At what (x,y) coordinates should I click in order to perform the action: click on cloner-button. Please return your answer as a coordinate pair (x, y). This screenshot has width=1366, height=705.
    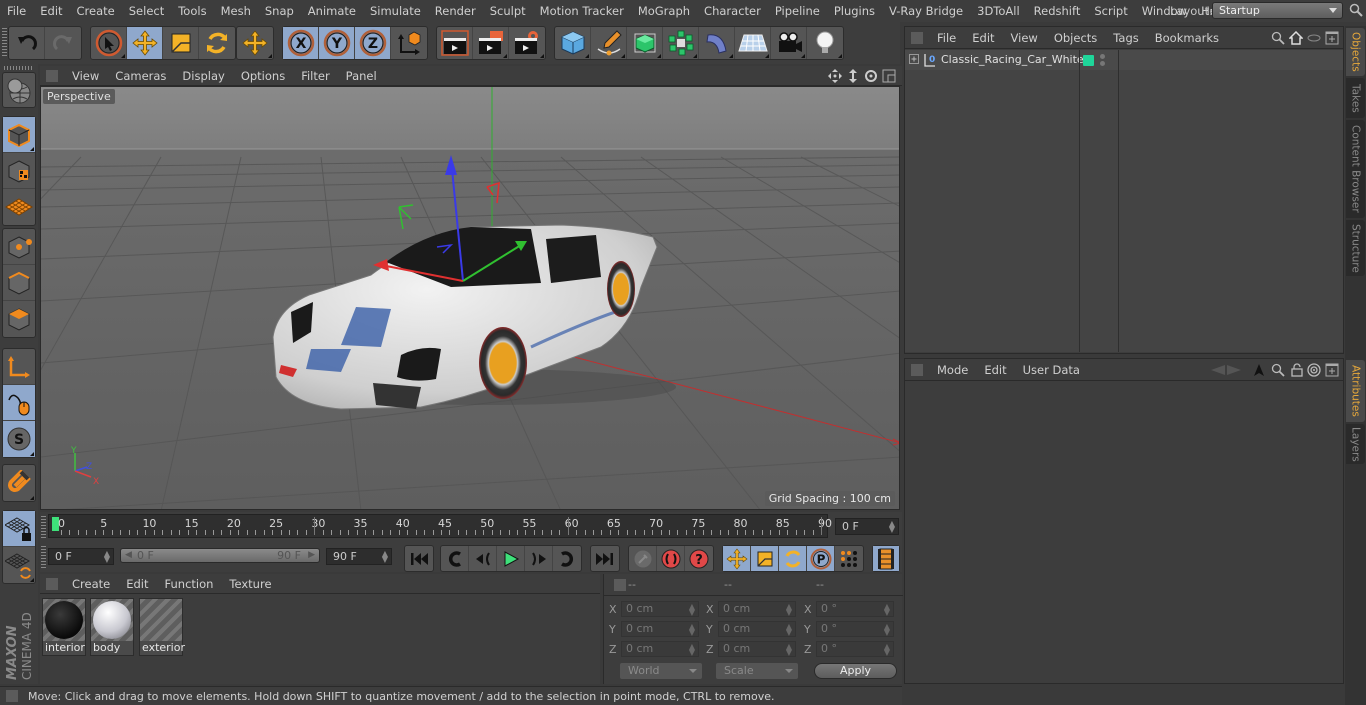
    Looking at the image, I should click on (681, 43).